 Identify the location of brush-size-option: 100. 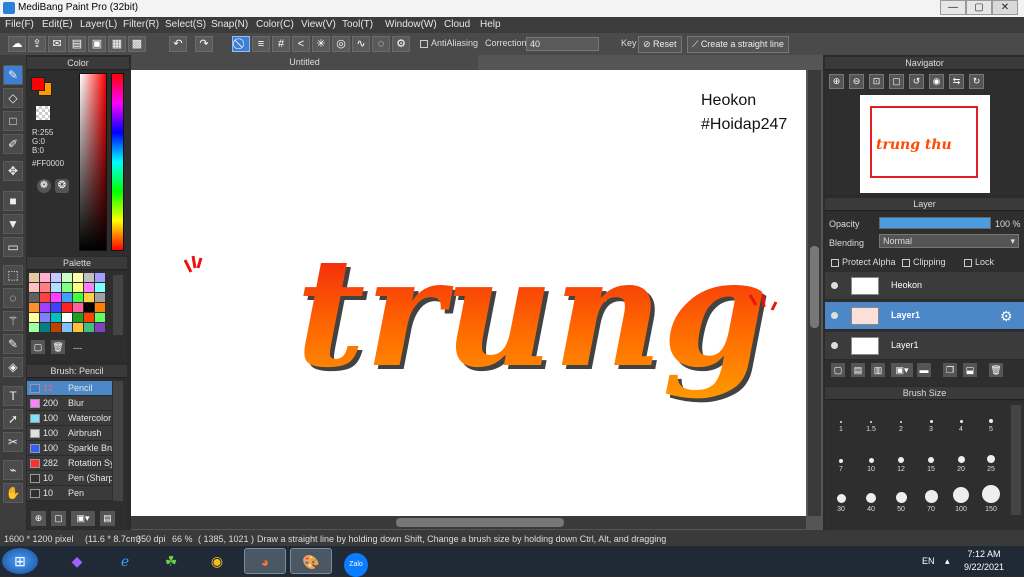
(961, 503).